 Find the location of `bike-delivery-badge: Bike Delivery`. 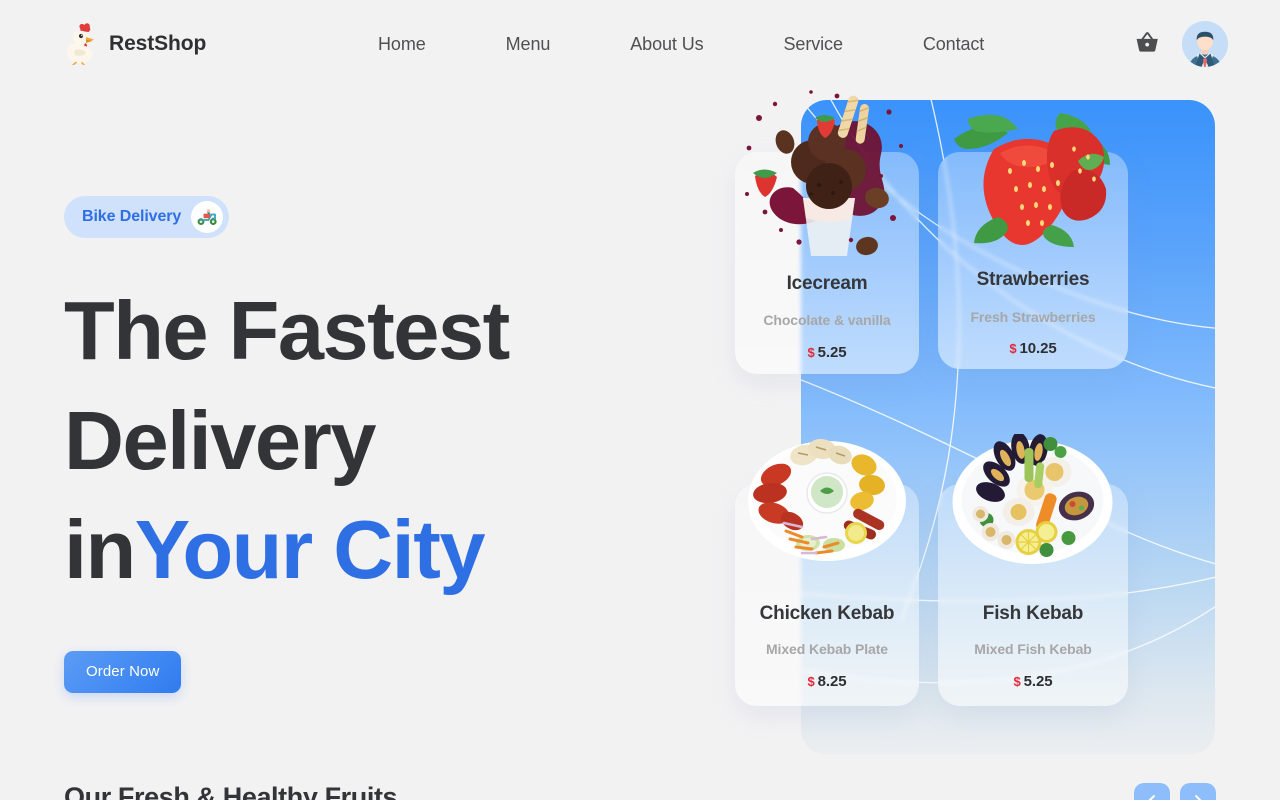

bike-delivery-badge: Bike Delivery is located at coordinates (147, 217).